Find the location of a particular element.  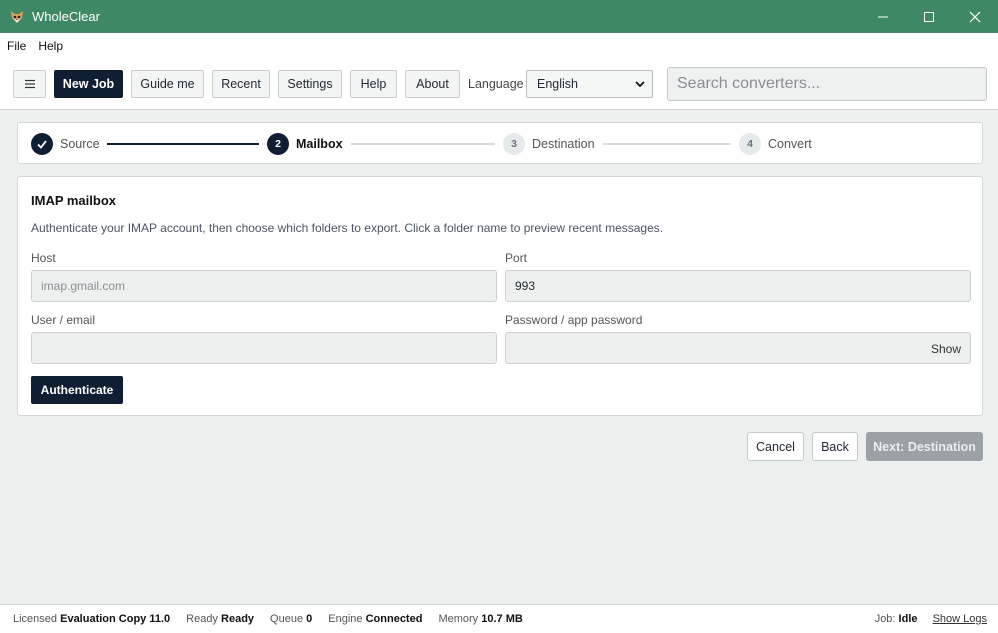

step-convert-label: Convert is located at coordinates (790, 144).